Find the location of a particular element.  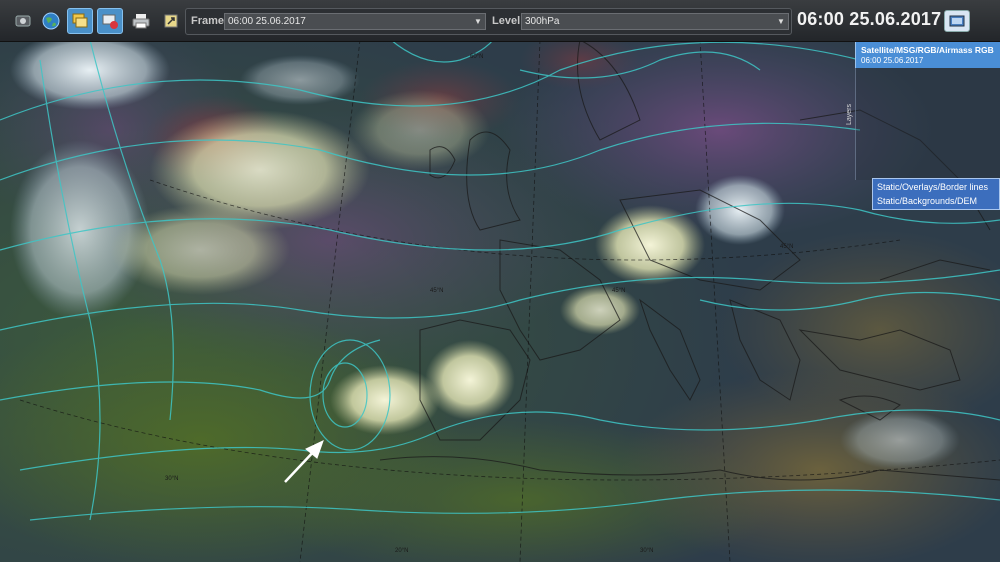

frame-select: 06:00 25.06.2017 ▼ is located at coordinates (355, 21).